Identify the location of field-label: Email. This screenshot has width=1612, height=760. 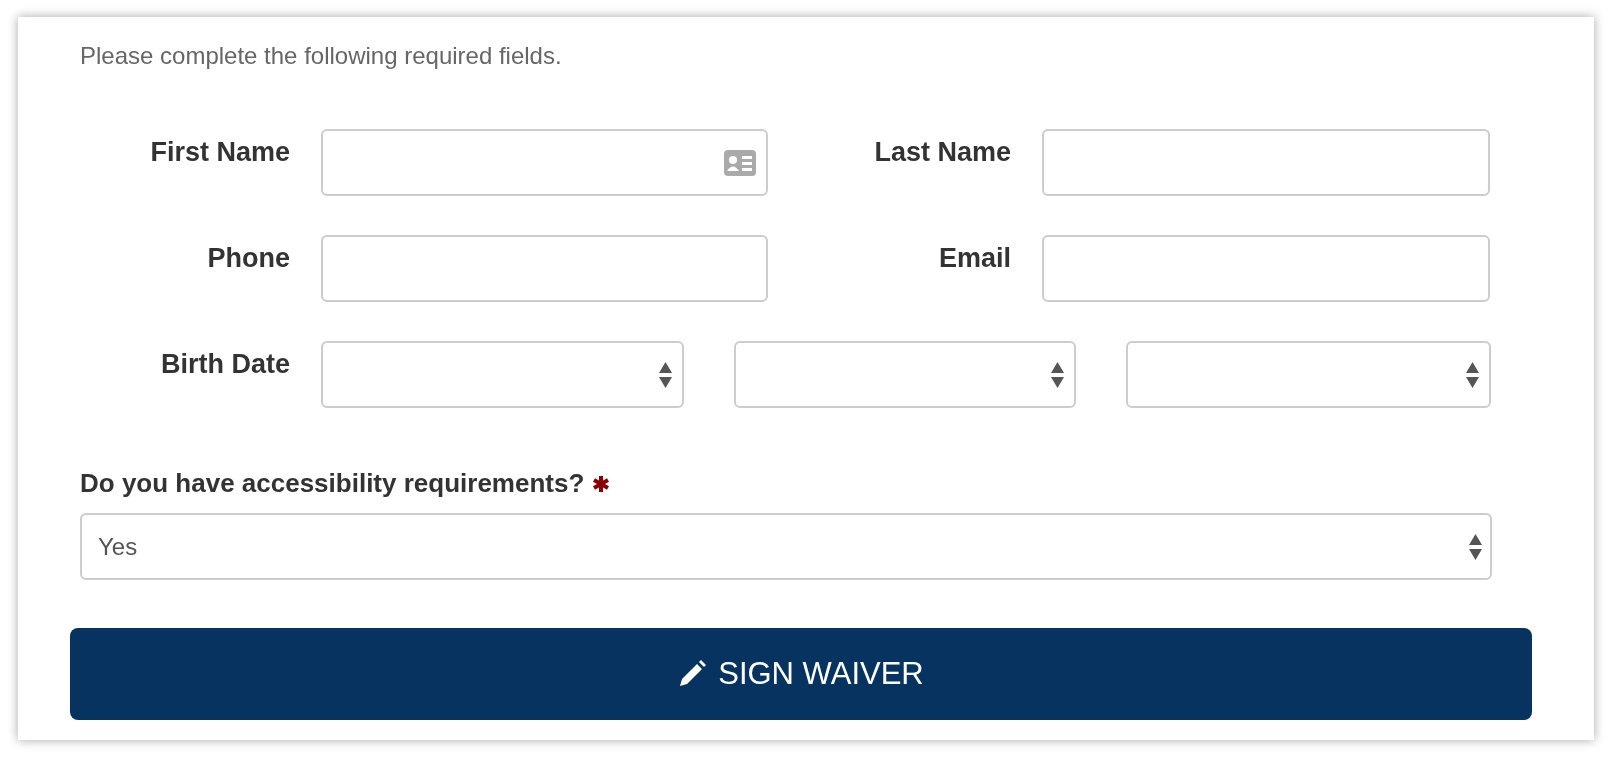
(974, 258).